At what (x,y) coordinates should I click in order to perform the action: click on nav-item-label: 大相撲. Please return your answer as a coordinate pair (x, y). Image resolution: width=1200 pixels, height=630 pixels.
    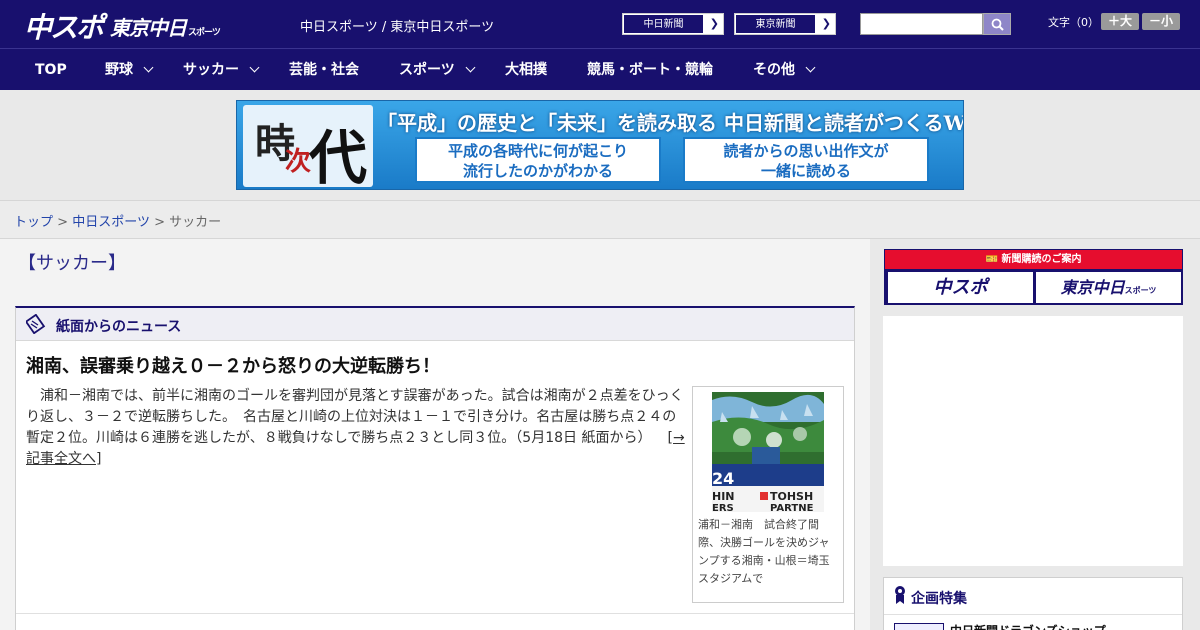
    Looking at the image, I should click on (526, 70).